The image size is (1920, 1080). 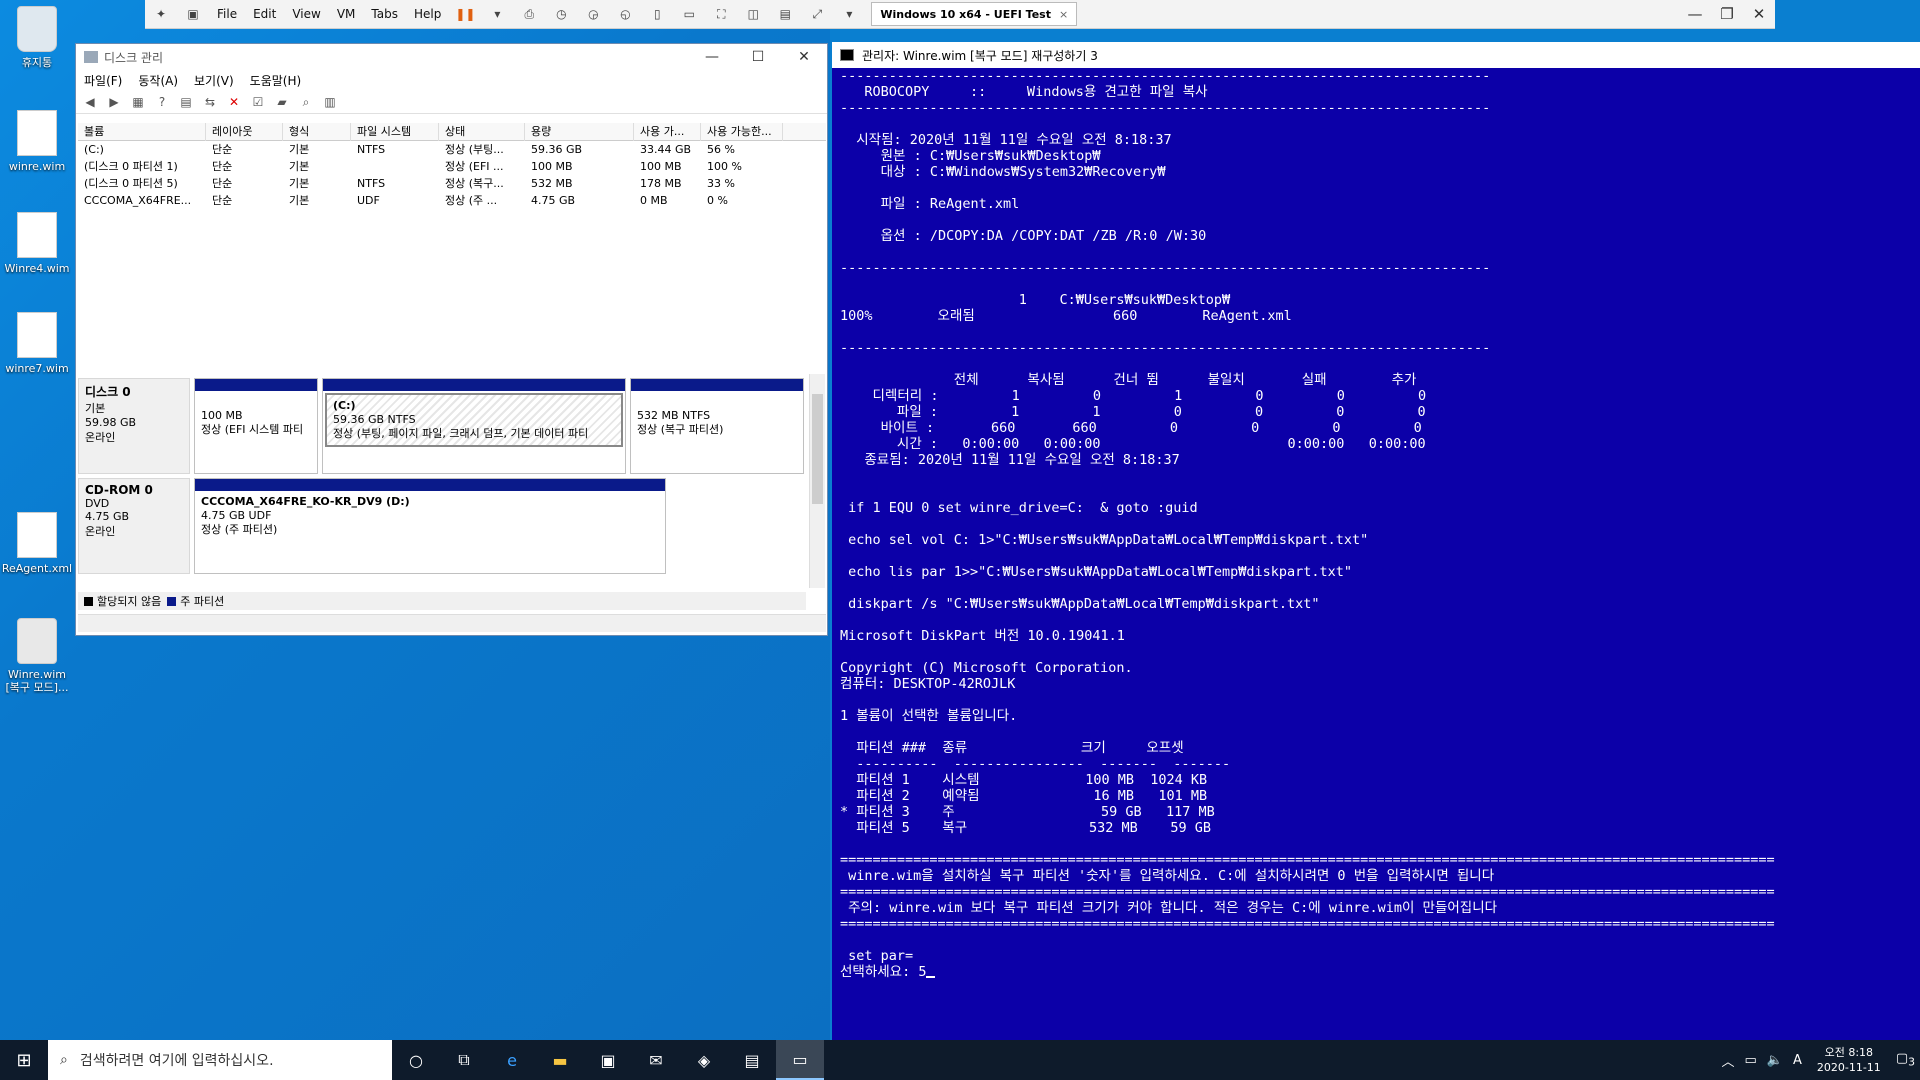 What do you see at coordinates (1727, 14) in the screenshot?
I see `restore-icon: ❐` at bounding box center [1727, 14].